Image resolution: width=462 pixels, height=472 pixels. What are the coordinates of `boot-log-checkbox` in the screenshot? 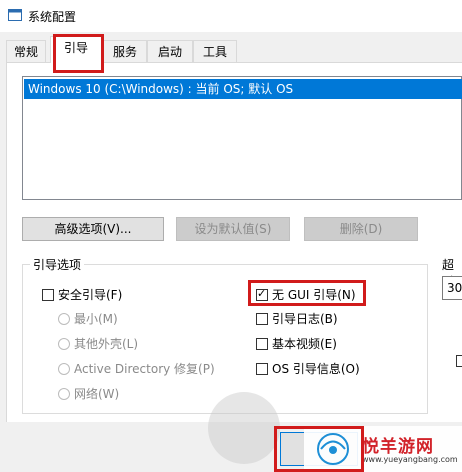 It's located at (262, 319).